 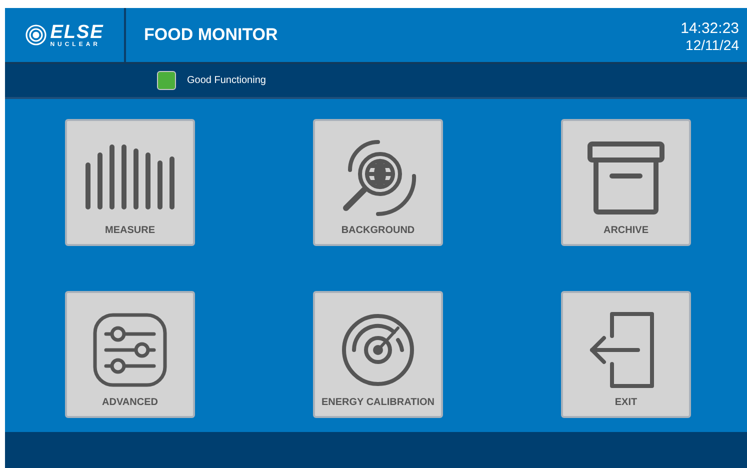 What do you see at coordinates (709, 29) in the screenshot?
I see `clock-time: 14:32:23` at bounding box center [709, 29].